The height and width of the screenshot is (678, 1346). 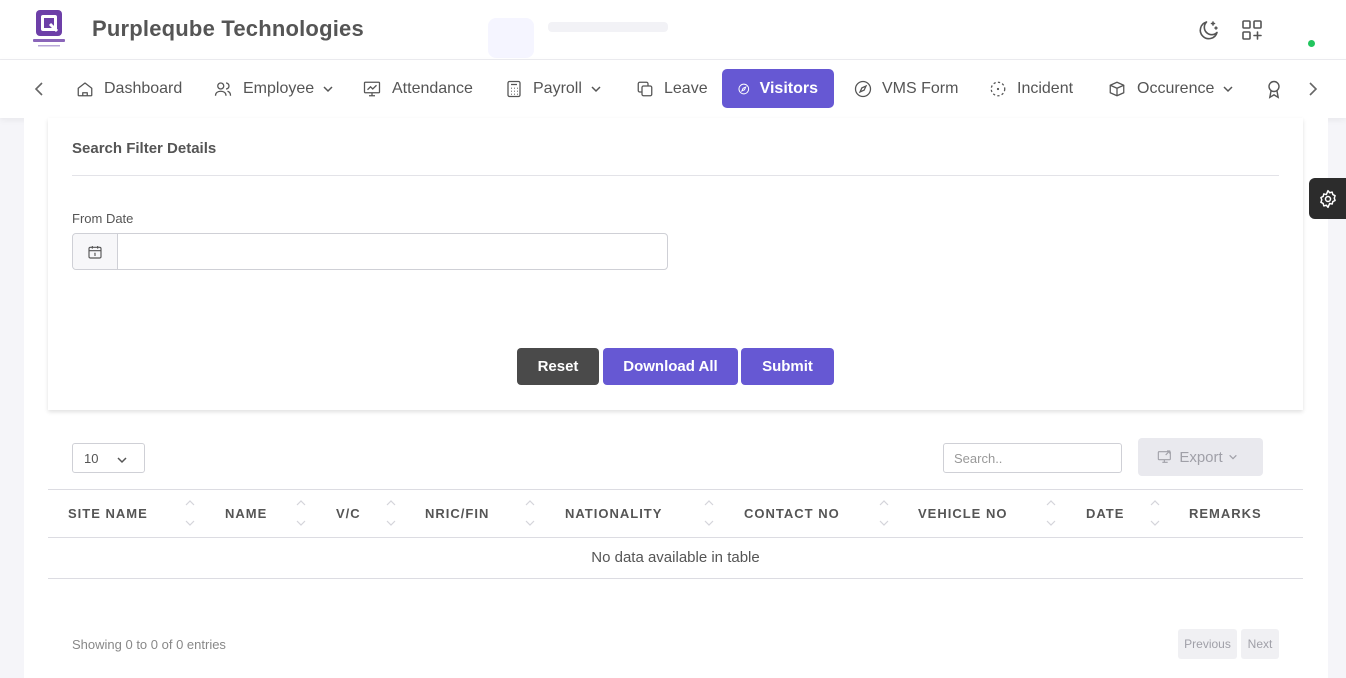 I want to click on reset-button: Reset, so click(x=558, y=366).